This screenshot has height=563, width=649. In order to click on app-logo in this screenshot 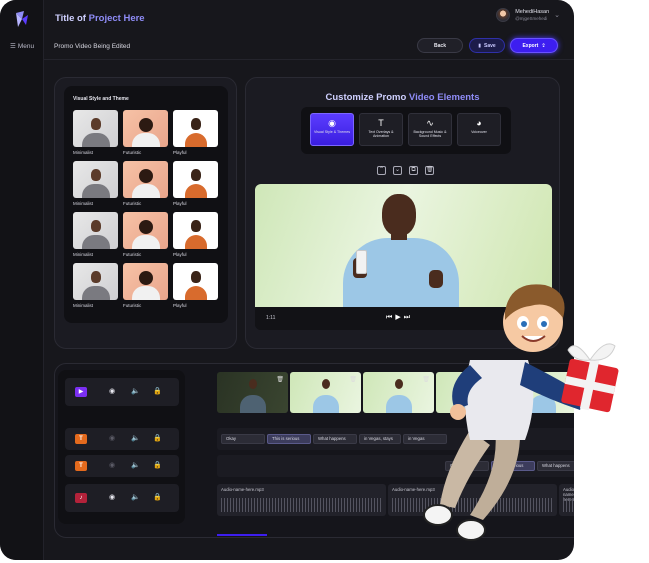, I will do `click(22, 19)`.